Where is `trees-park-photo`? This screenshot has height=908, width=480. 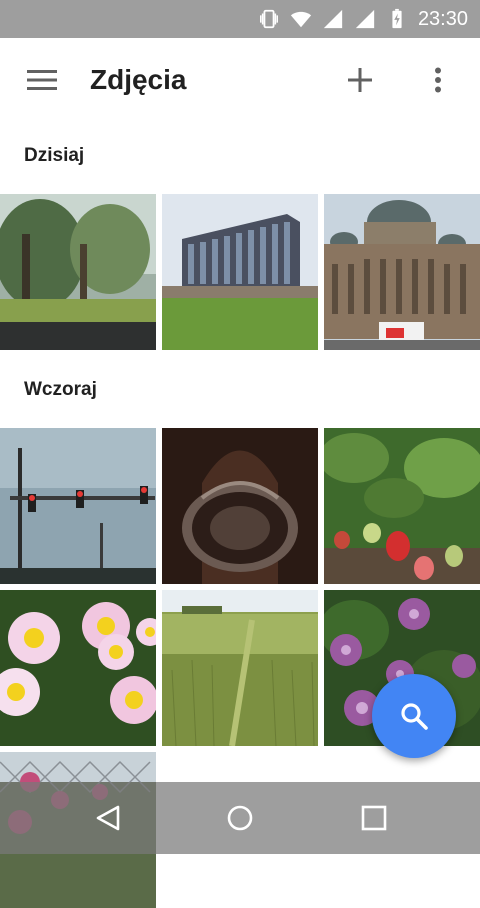
trees-park-photo is located at coordinates (78, 272).